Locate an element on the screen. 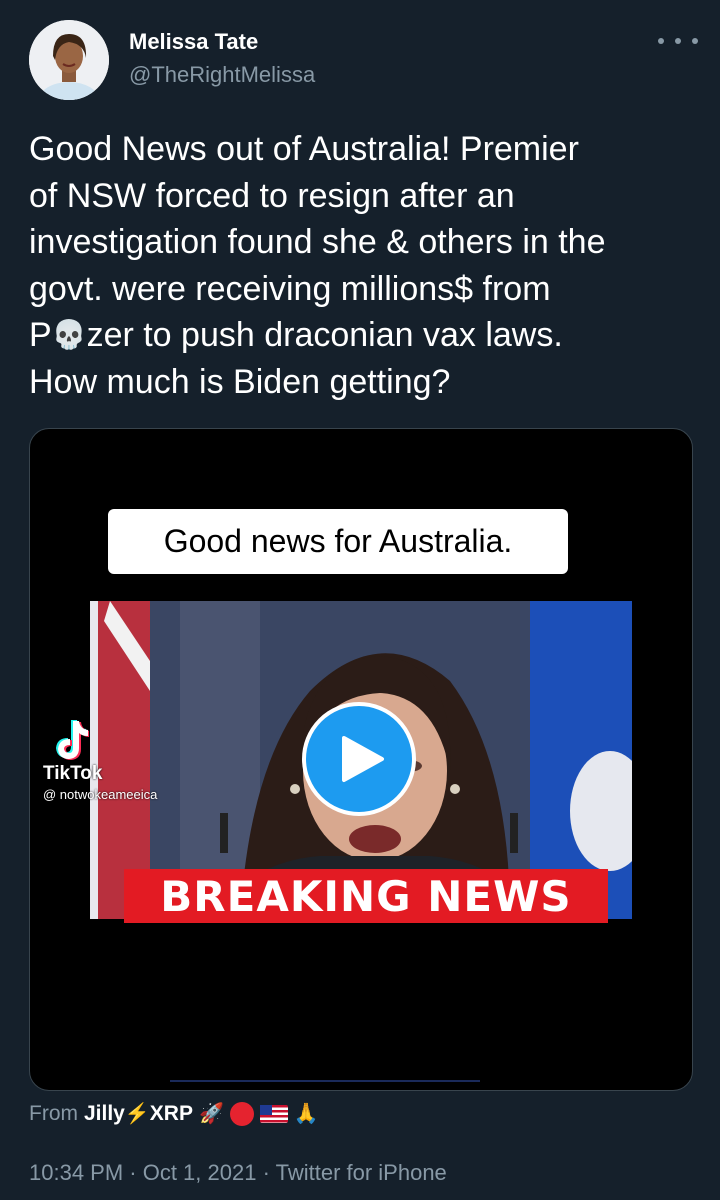  tweet-line: Good News out of Australia! Premier is located at coordinates (304, 149).